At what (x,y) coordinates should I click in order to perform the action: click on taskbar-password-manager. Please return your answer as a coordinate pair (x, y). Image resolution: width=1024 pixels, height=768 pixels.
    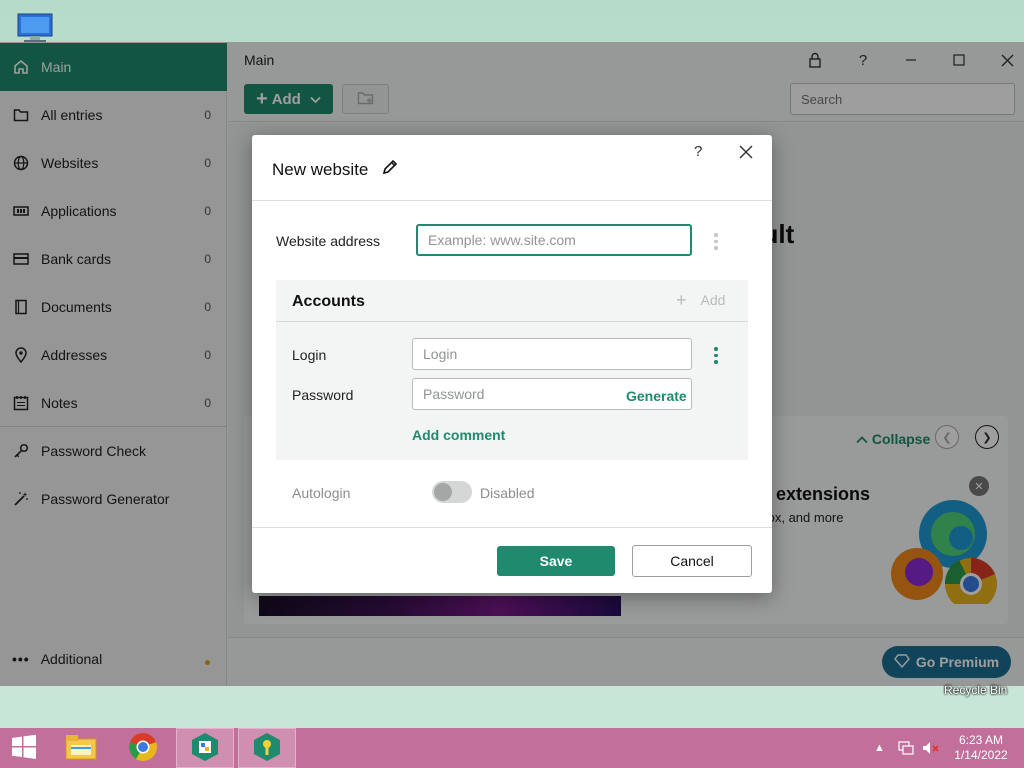
    Looking at the image, I should click on (267, 748).